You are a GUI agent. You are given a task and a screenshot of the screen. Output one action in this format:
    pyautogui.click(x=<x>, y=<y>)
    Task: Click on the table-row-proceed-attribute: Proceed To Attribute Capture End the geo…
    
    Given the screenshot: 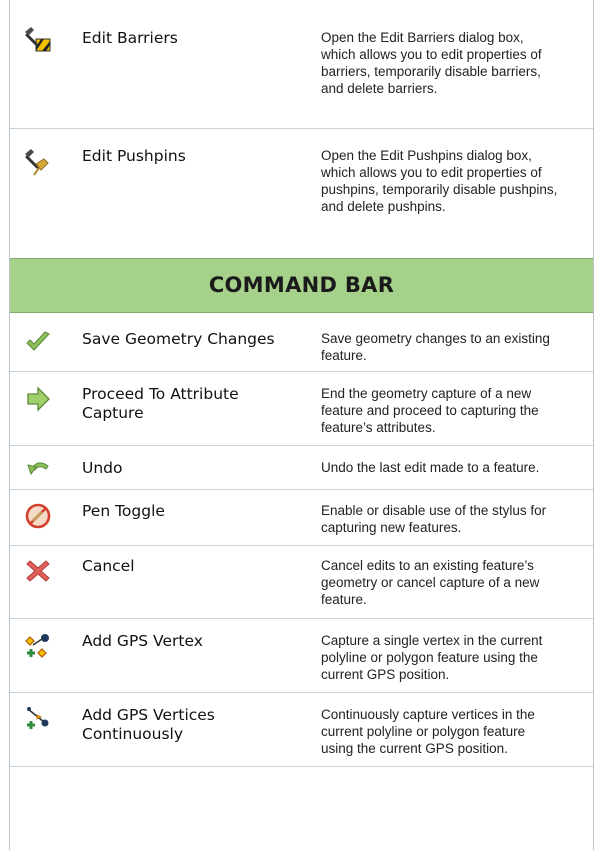 What is the action you would take?
    pyautogui.click(x=301, y=408)
    